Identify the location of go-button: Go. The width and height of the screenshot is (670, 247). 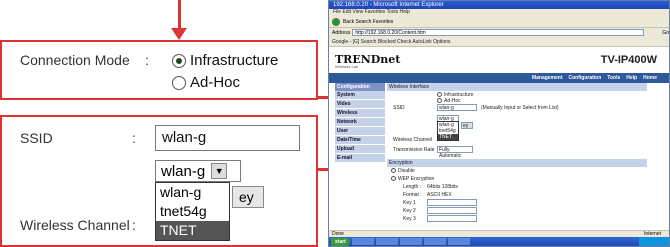
(665, 33).